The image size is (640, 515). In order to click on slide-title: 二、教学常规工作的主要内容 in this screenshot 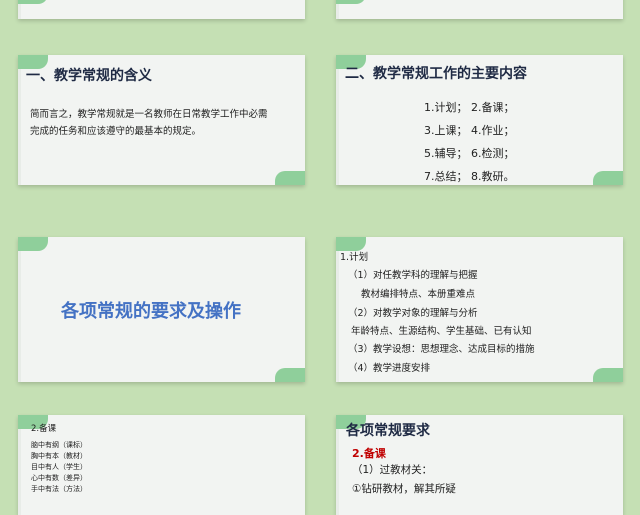, I will do `click(436, 74)`.